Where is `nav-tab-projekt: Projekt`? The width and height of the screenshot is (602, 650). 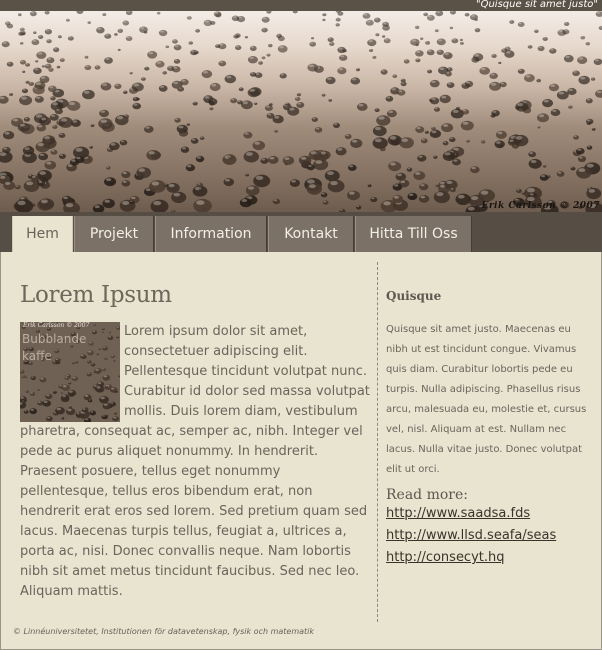
nav-tab-projekt: Projekt is located at coordinates (114, 234).